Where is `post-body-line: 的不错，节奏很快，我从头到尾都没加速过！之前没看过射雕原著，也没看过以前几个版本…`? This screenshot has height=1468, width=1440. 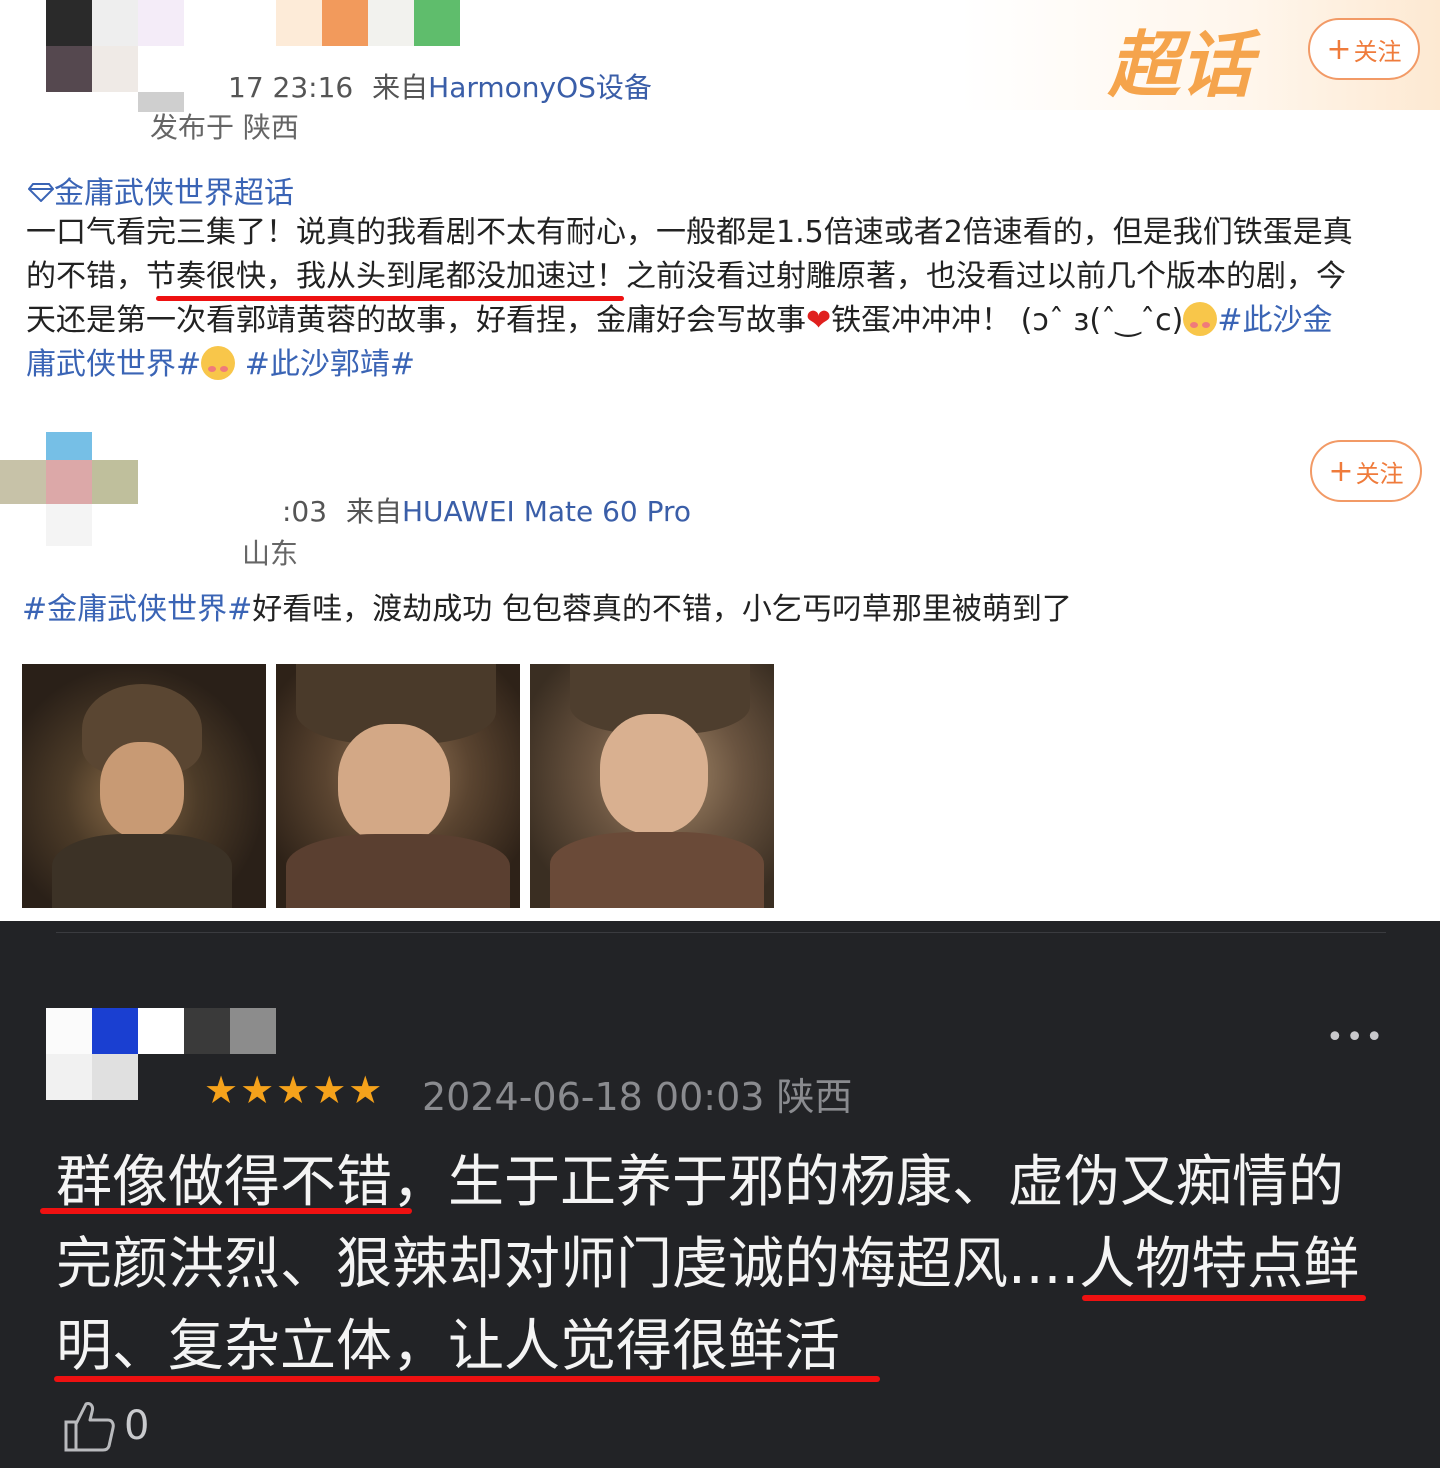
post-body-line: 的不错，节奏很快，我从头到尾都没加速过！之前没看过射雕原著，也没看过以前几个版本… is located at coordinates (726, 277).